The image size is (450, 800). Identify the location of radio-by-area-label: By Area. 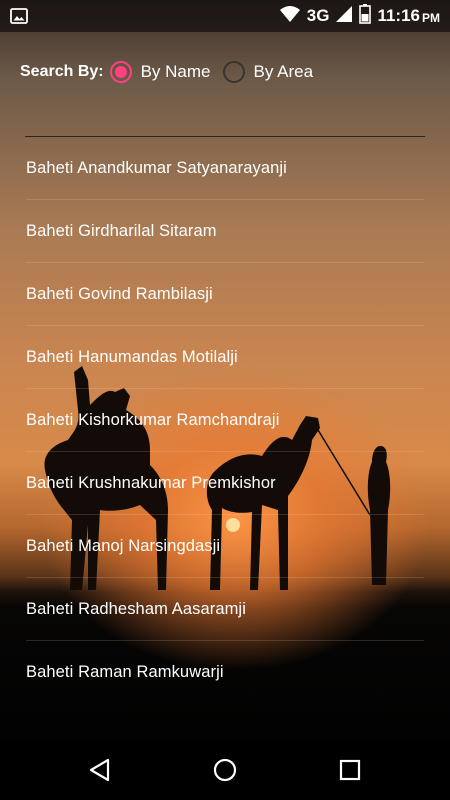
(284, 72).